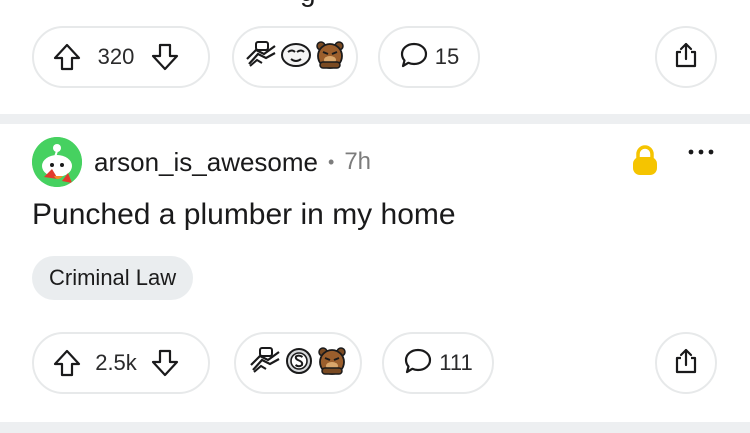 This screenshot has height=433, width=750. Describe the element at coordinates (116, 56) in the screenshot. I see `vote-count: 320` at that location.